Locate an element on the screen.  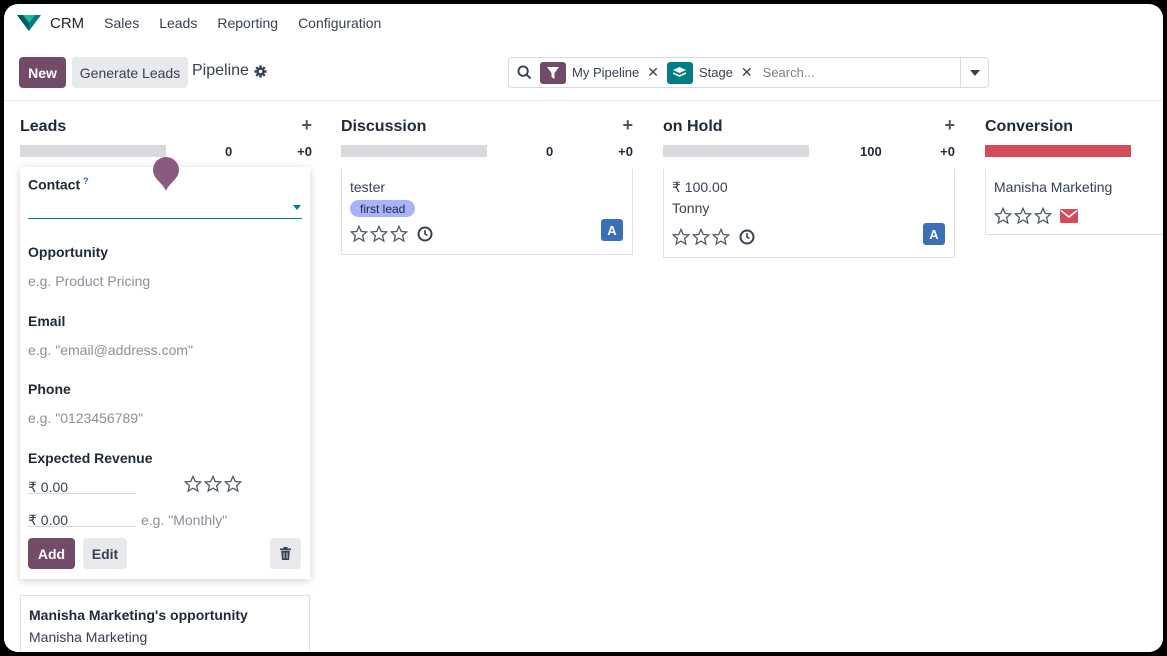
menu-configuration: Configuration is located at coordinates (339, 23).